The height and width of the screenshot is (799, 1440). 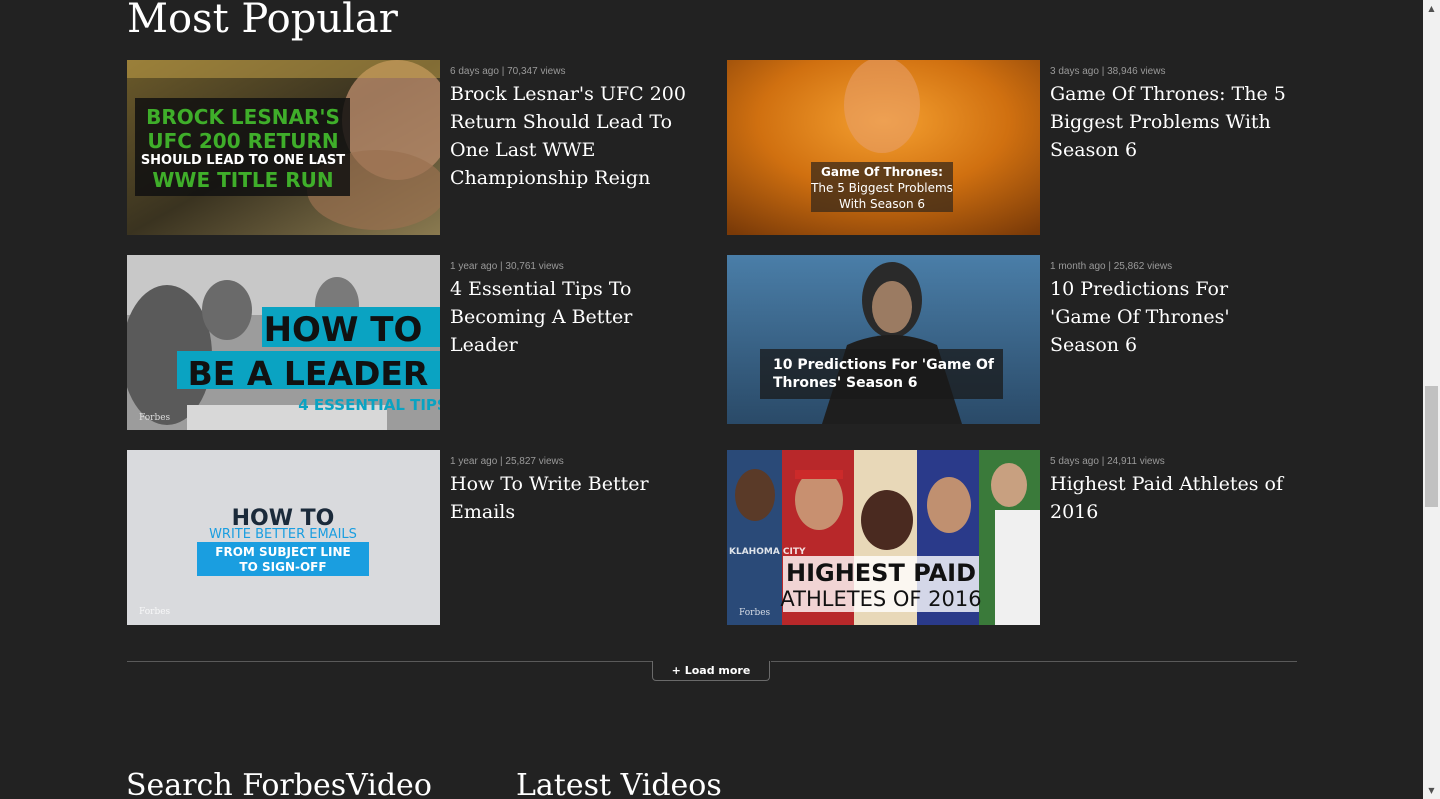 I want to click on video-title-link: How To Write Better Emails, so click(x=572, y=498).